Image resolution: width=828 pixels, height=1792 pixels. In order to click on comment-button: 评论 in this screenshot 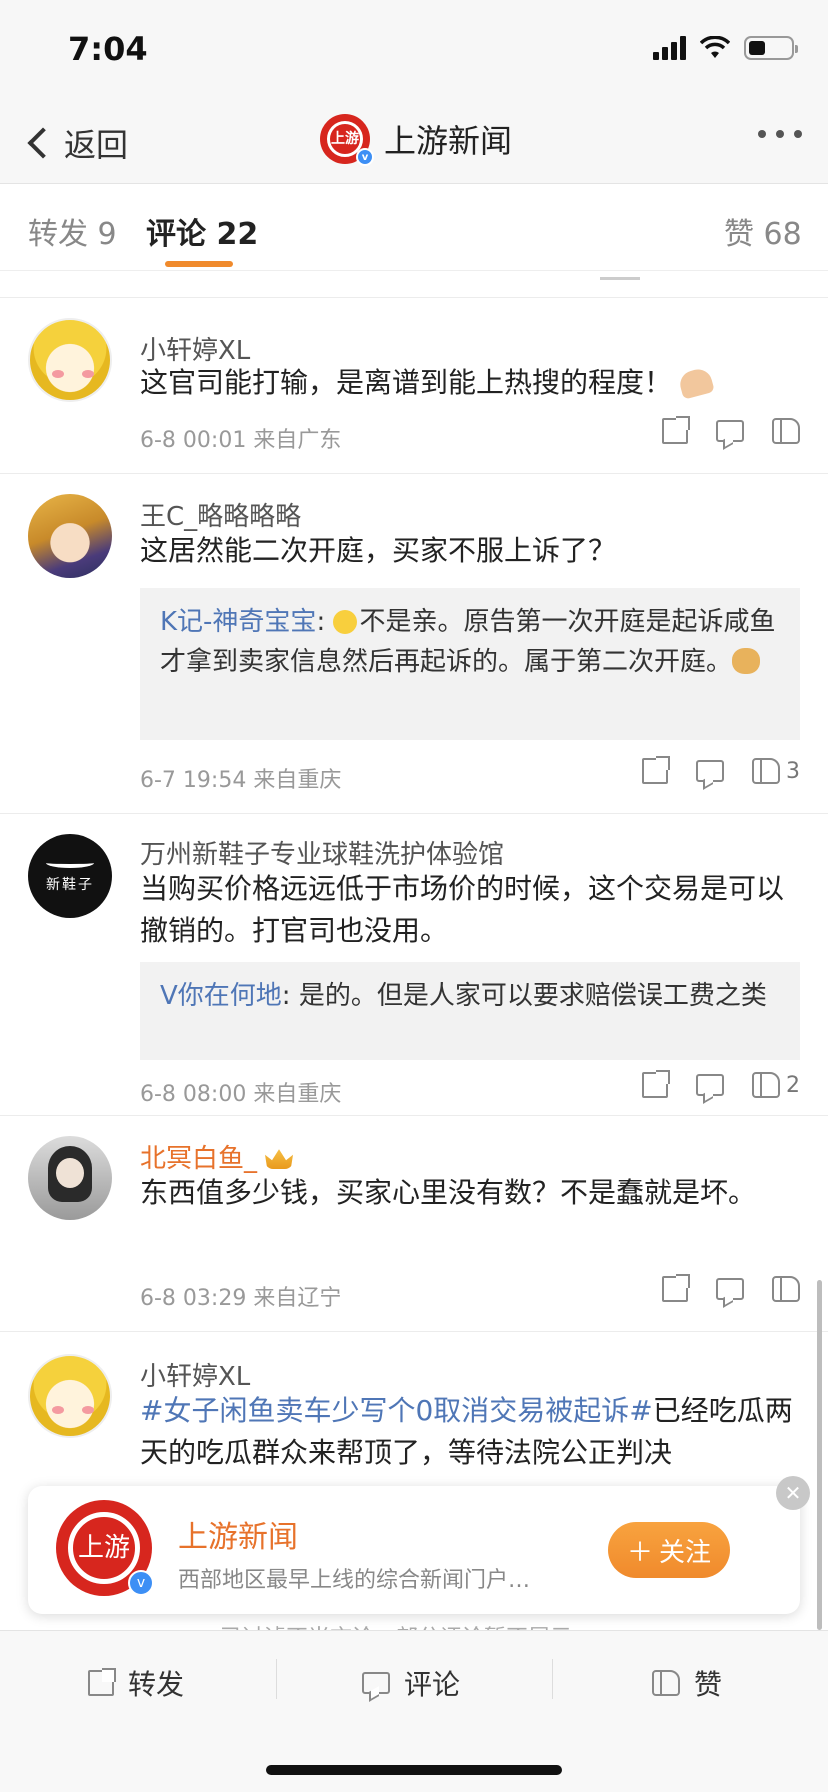, I will do `click(411, 1683)`.